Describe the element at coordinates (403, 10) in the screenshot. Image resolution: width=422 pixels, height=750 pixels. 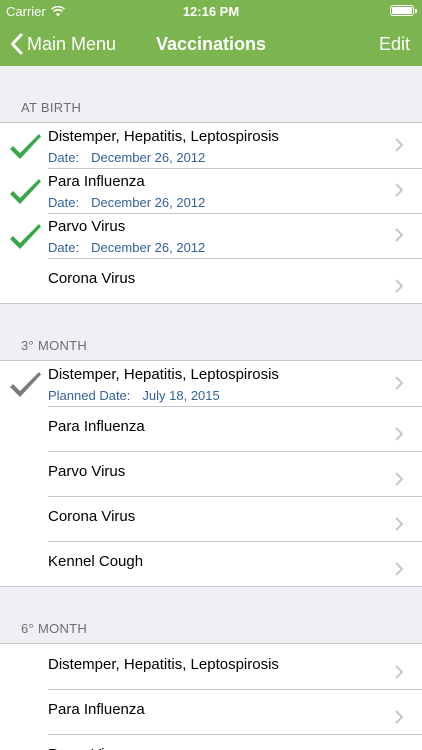
I see `battery-icon` at that location.